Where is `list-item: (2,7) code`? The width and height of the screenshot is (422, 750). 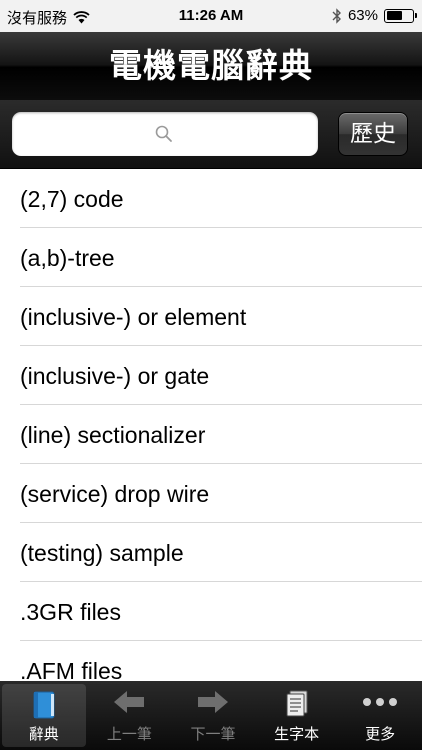 list-item: (2,7) code is located at coordinates (221, 198).